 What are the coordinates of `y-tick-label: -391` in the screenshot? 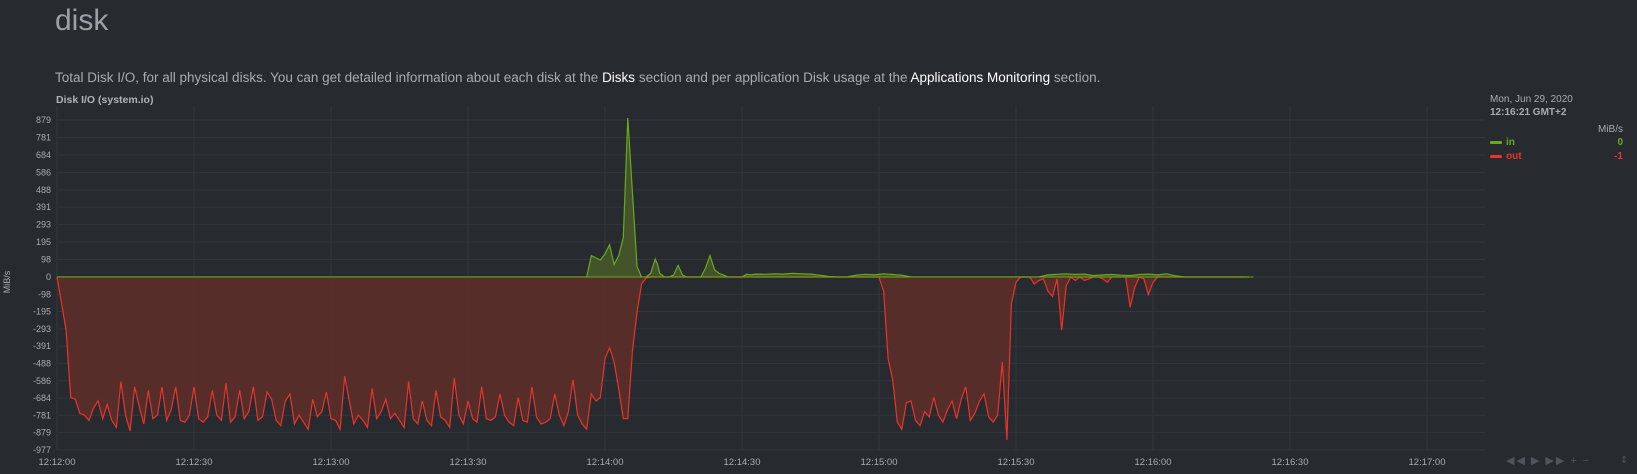 It's located at (42, 346).